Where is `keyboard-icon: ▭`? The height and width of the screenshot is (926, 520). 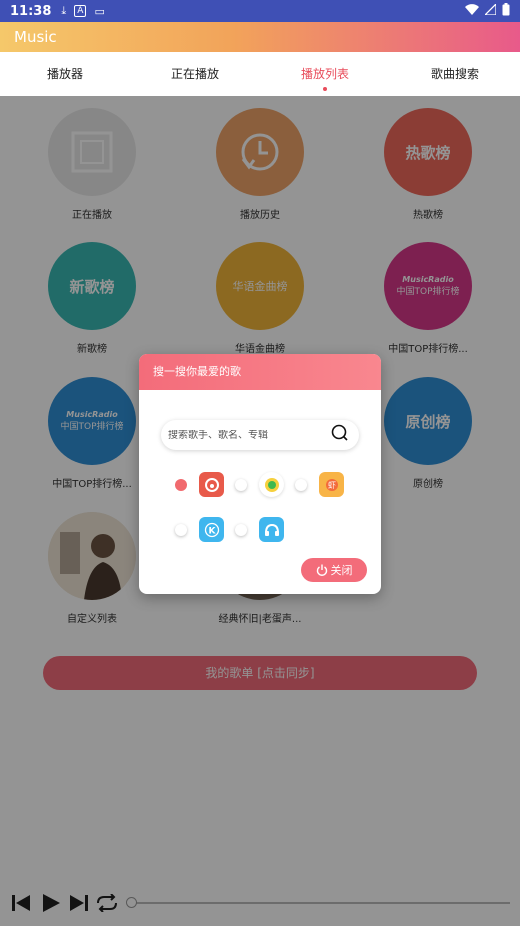
keyboard-icon: ▭ is located at coordinates (99, 11).